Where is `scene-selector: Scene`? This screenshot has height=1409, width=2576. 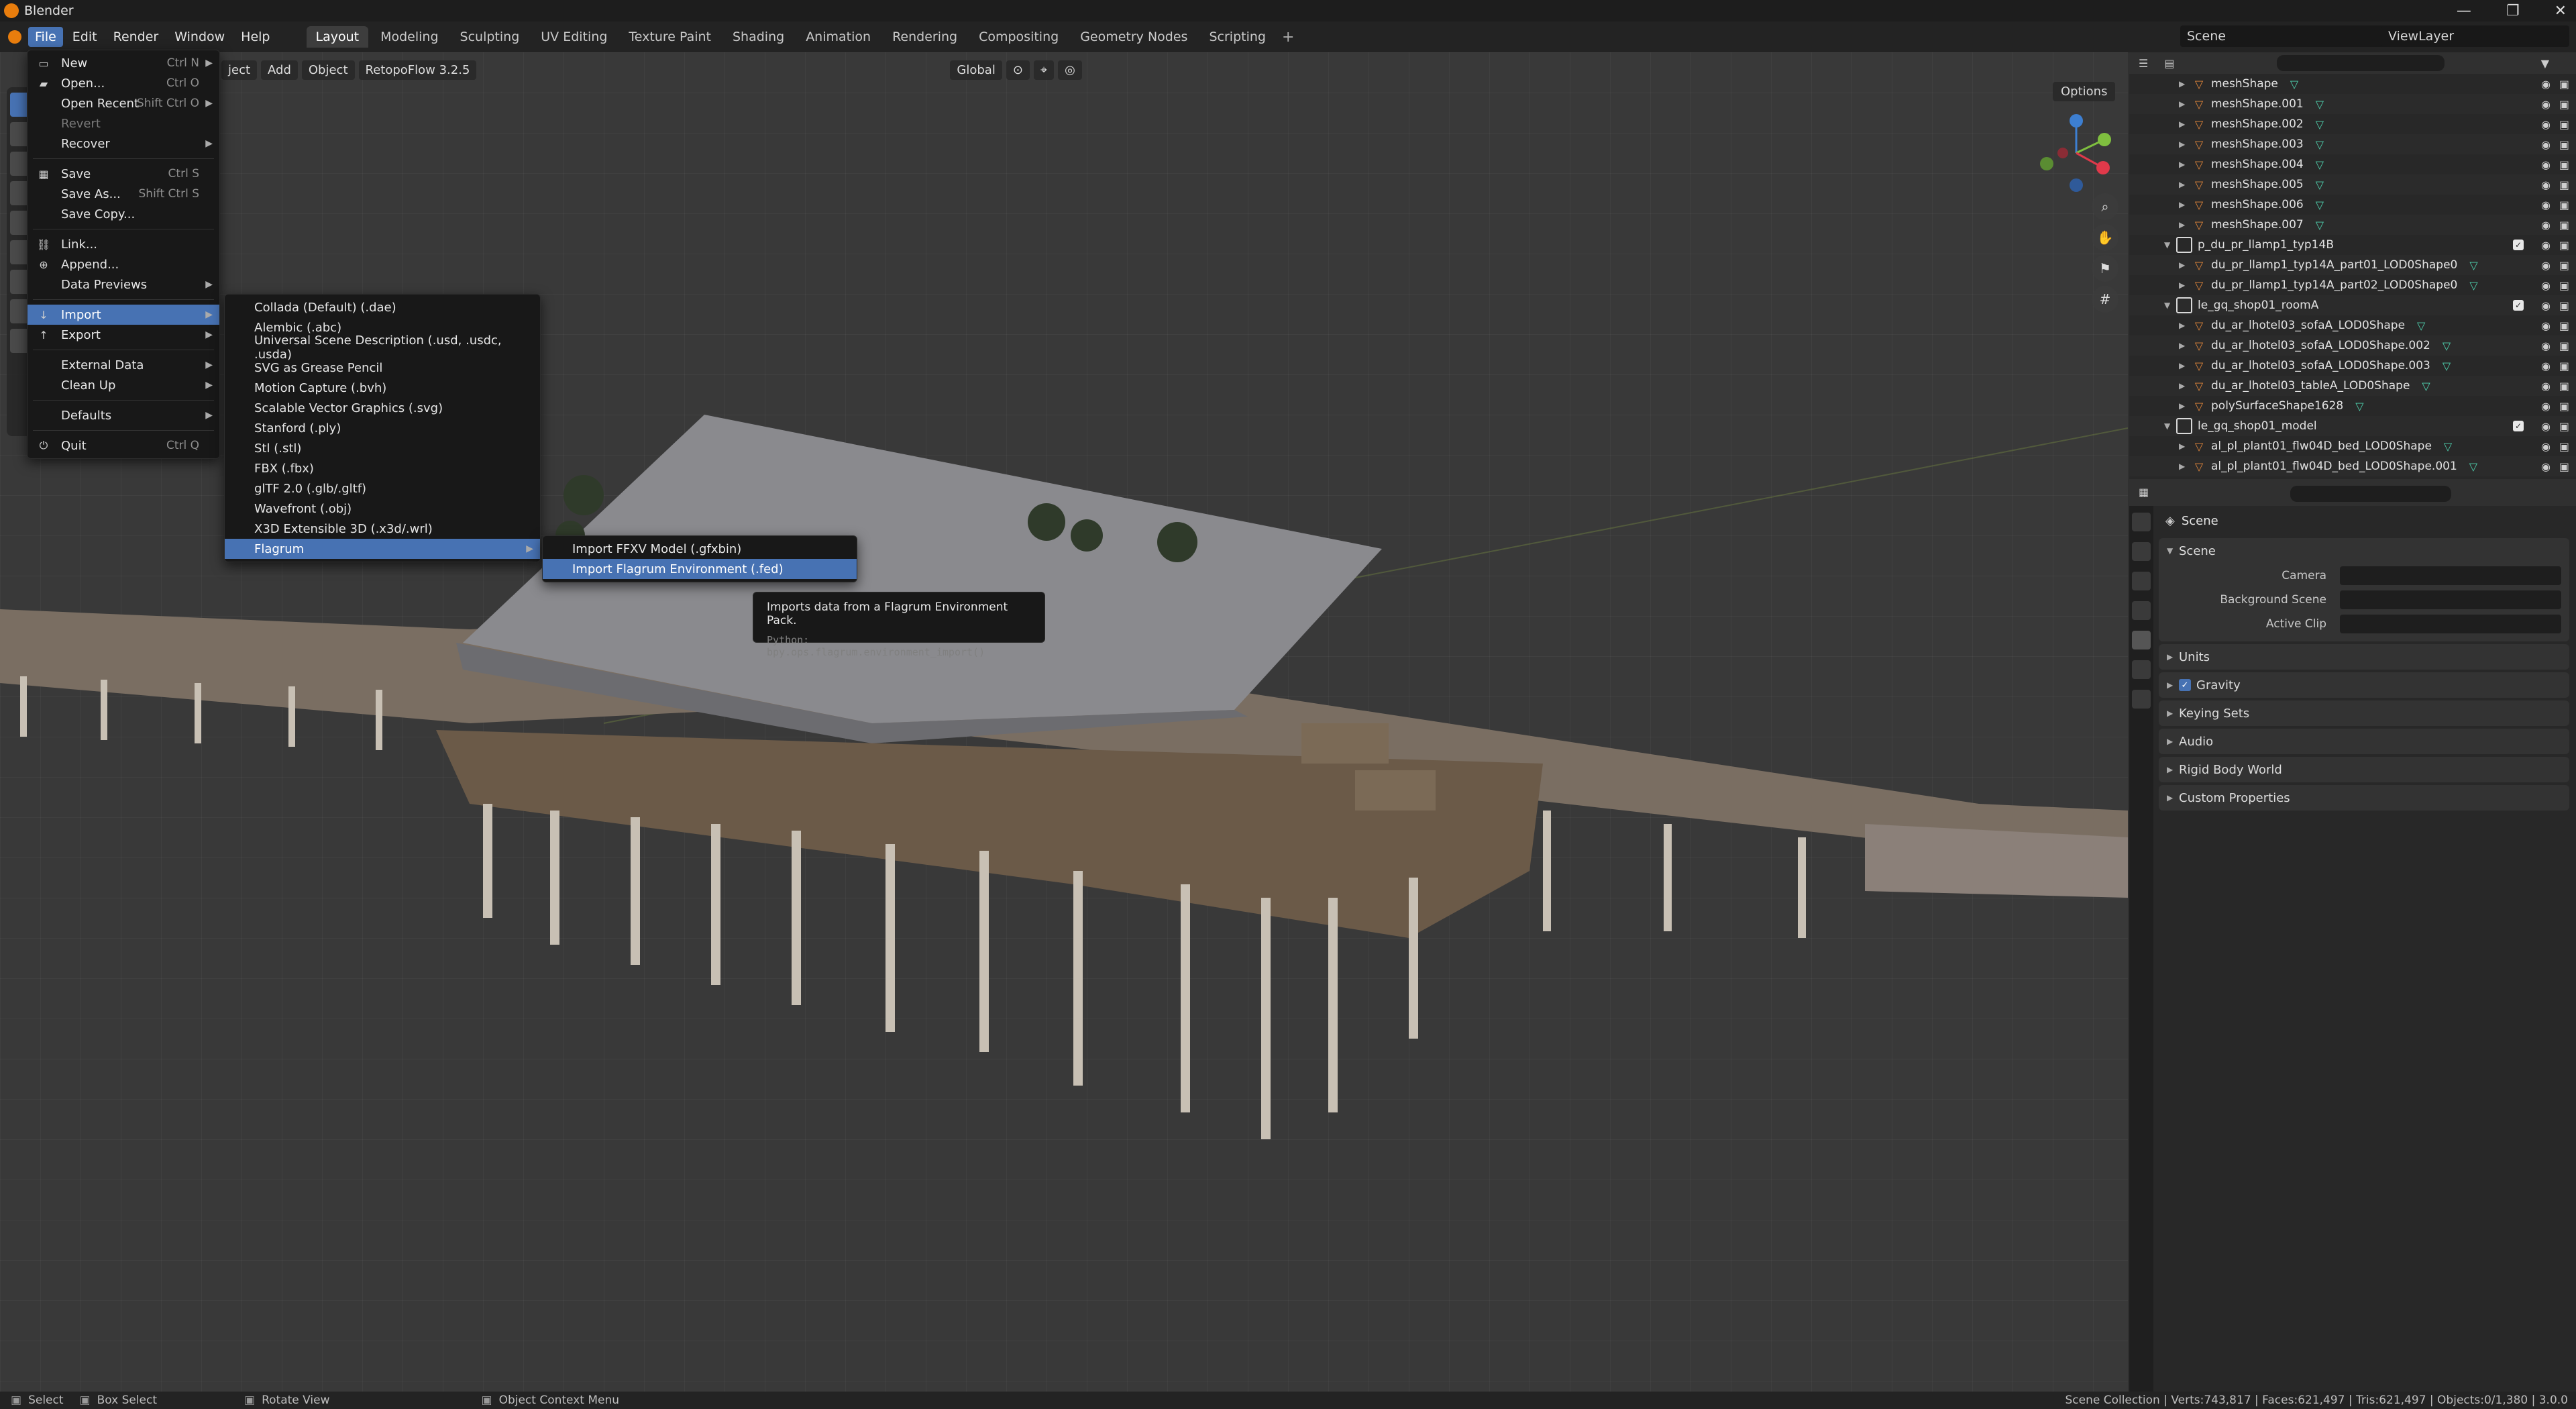 scene-selector: Scene is located at coordinates (2284, 36).